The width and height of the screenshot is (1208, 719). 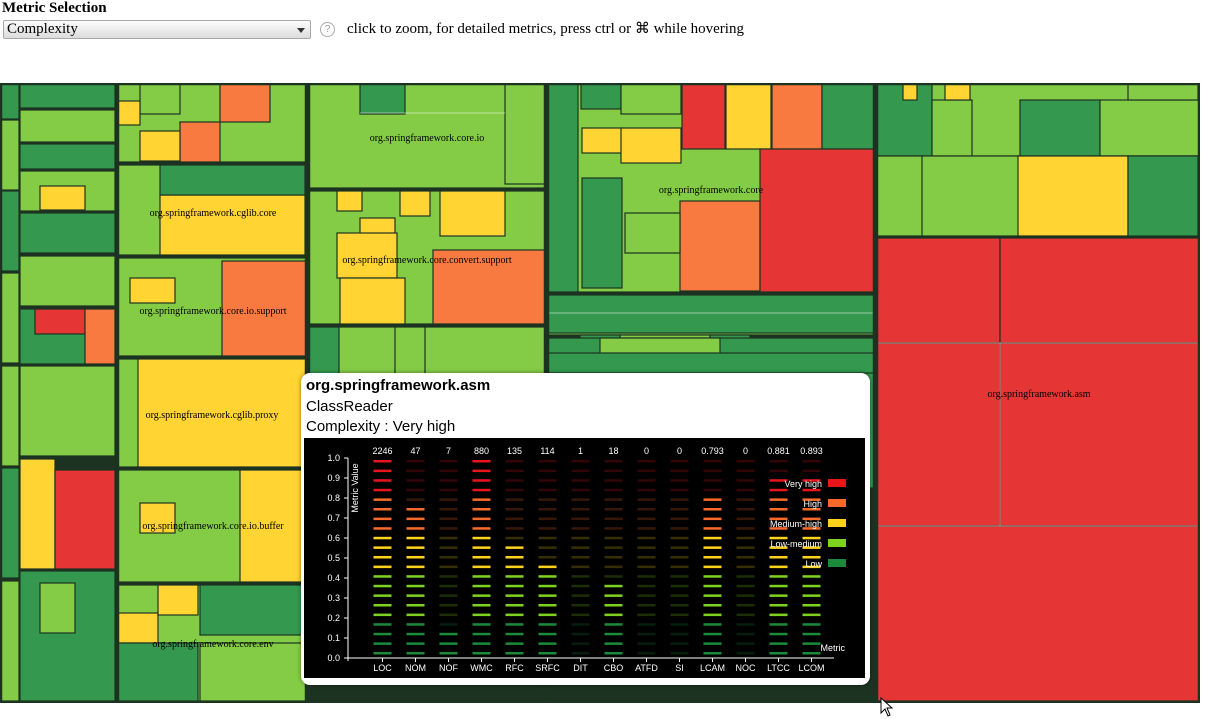 I want to click on x-tick-label: RFC, so click(x=514, y=668).